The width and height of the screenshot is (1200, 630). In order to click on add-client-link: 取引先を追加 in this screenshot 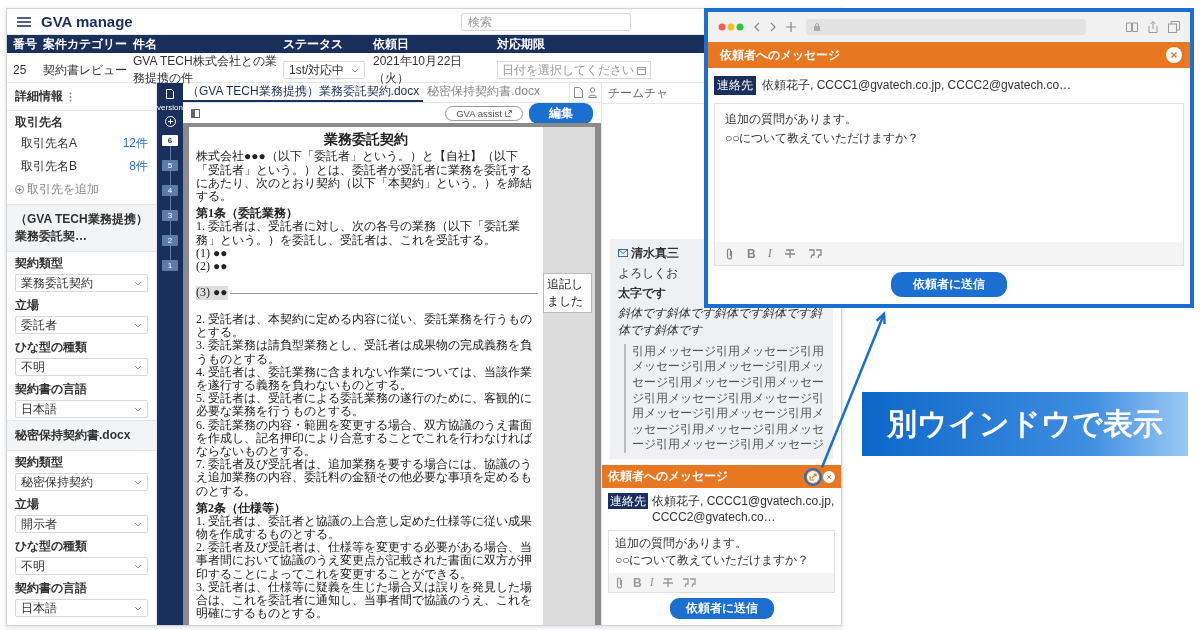, I will do `click(63, 189)`.